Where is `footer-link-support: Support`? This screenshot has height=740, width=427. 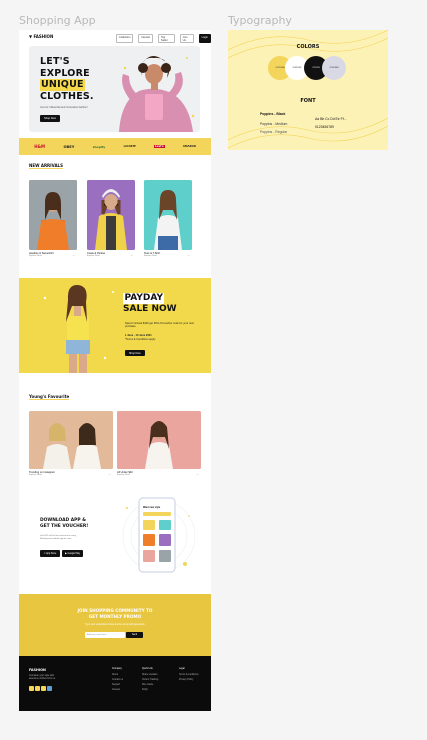 footer-link-support: Support is located at coordinates (116, 685).